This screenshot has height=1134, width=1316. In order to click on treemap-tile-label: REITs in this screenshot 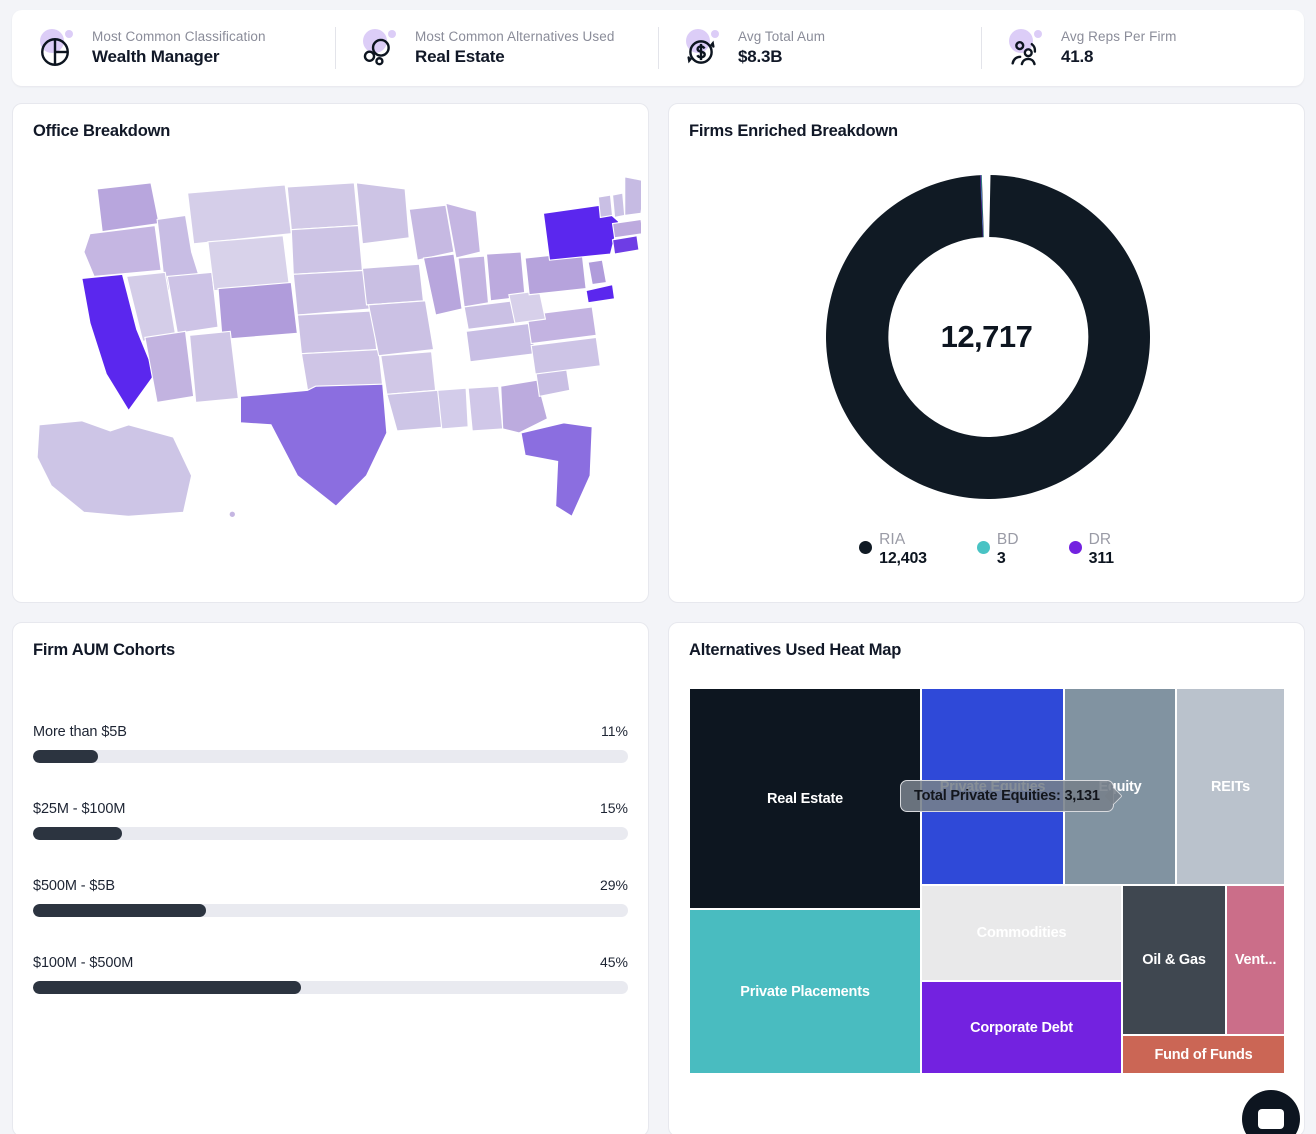, I will do `click(1230, 786)`.